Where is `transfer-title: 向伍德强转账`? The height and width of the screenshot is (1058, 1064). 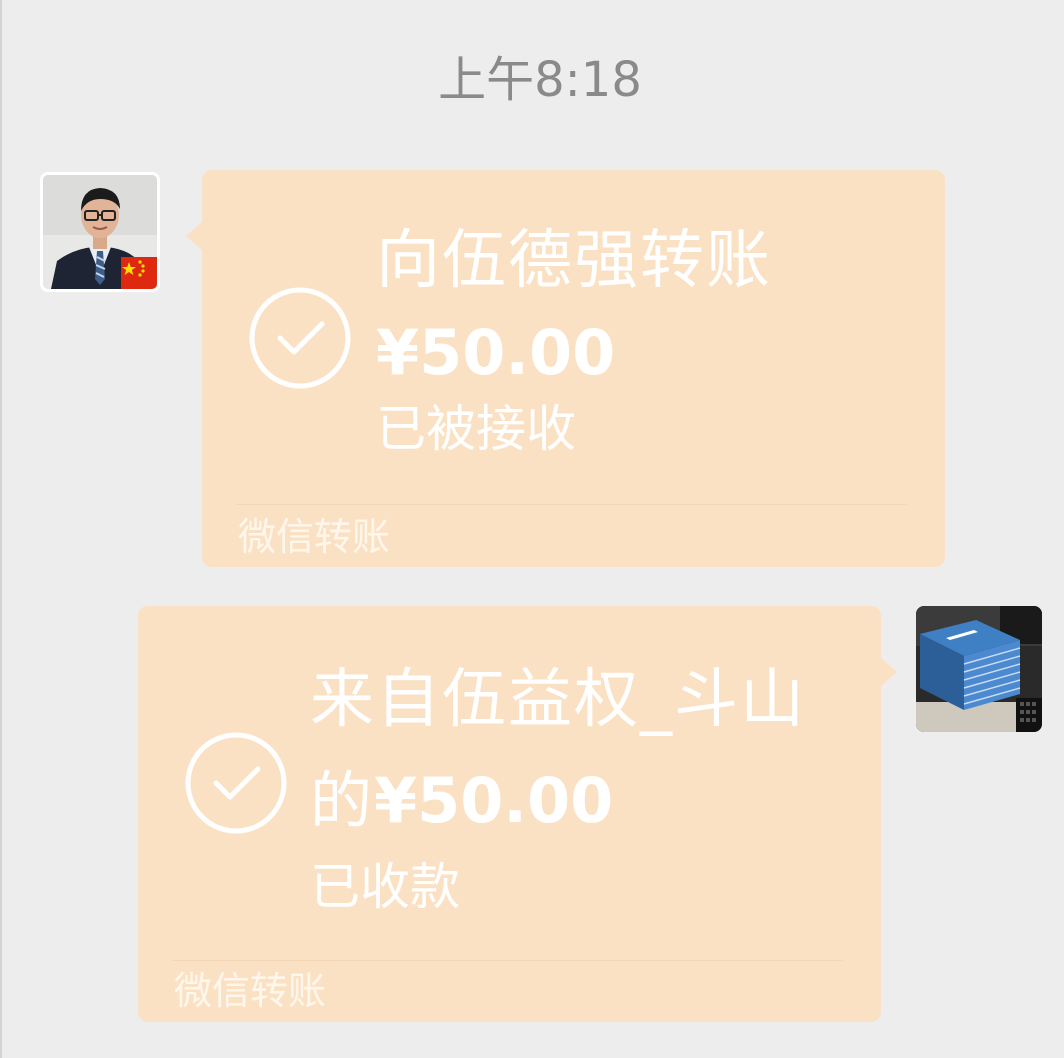 transfer-title: 向伍德强转账 is located at coordinates (574, 261).